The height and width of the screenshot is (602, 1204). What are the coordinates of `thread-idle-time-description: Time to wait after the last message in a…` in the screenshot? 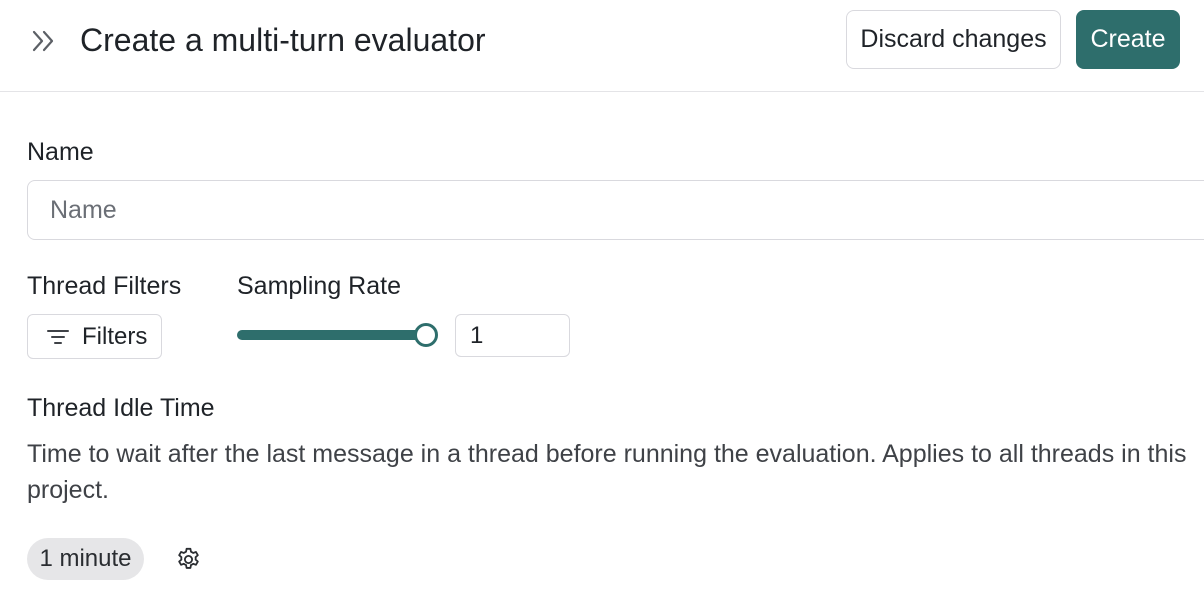 It's located at (607, 472).